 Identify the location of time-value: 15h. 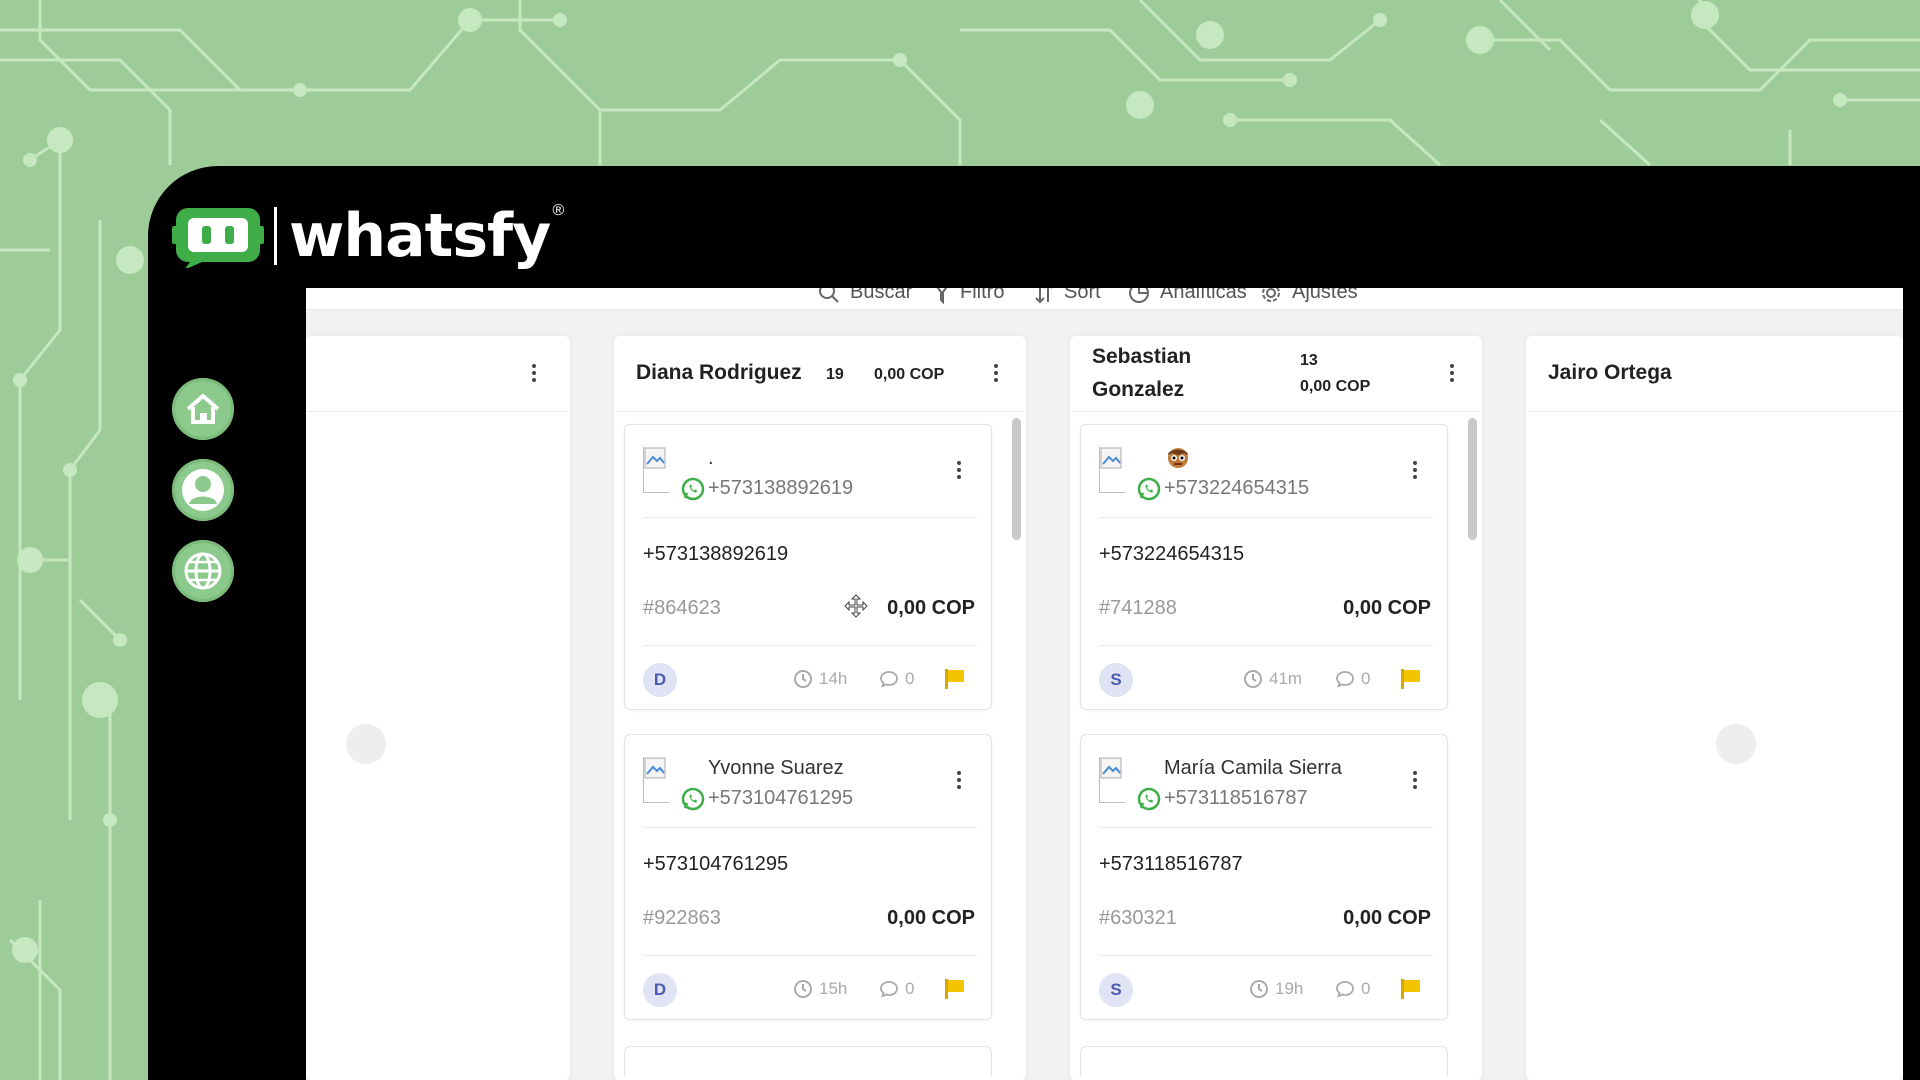
(833, 988).